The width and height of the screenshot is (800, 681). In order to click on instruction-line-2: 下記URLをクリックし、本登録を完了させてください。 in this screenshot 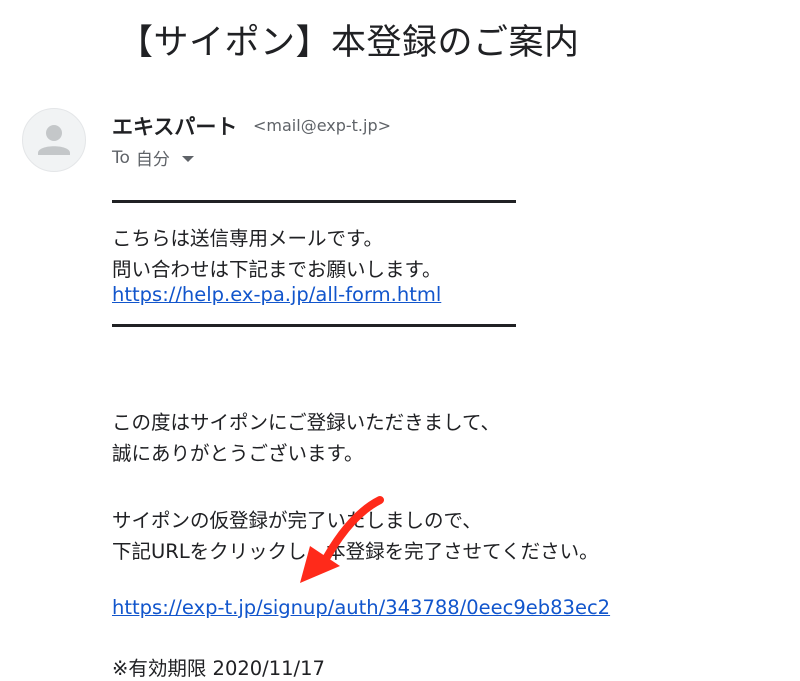, I will do `click(355, 551)`.